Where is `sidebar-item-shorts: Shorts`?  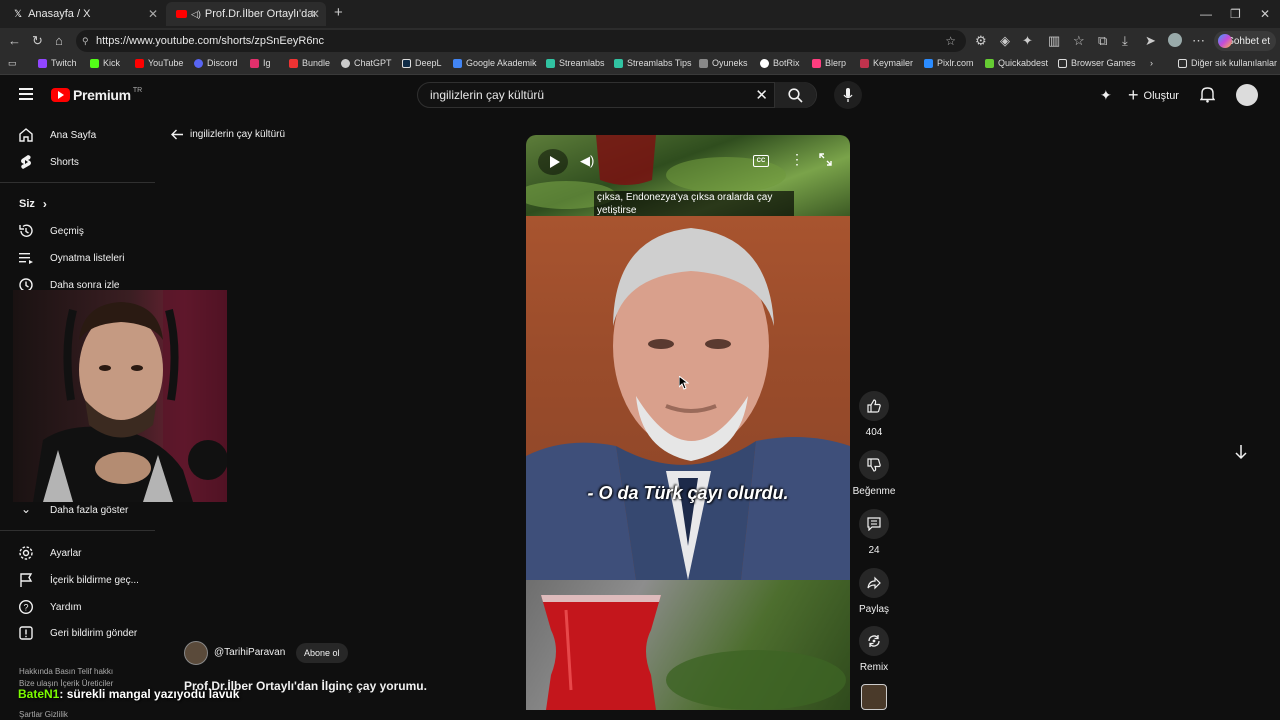 sidebar-item-shorts: Shorts is located at coordinates (48, 162).